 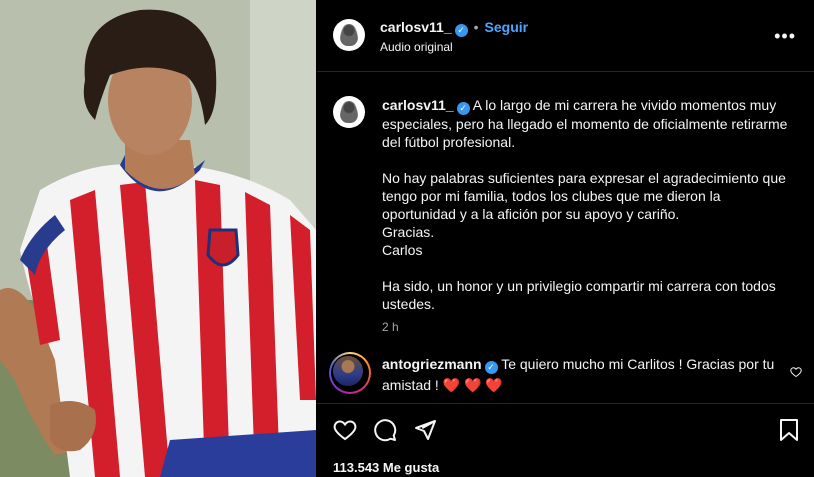 I want to click on share-icon, so click(x=425, y=430).